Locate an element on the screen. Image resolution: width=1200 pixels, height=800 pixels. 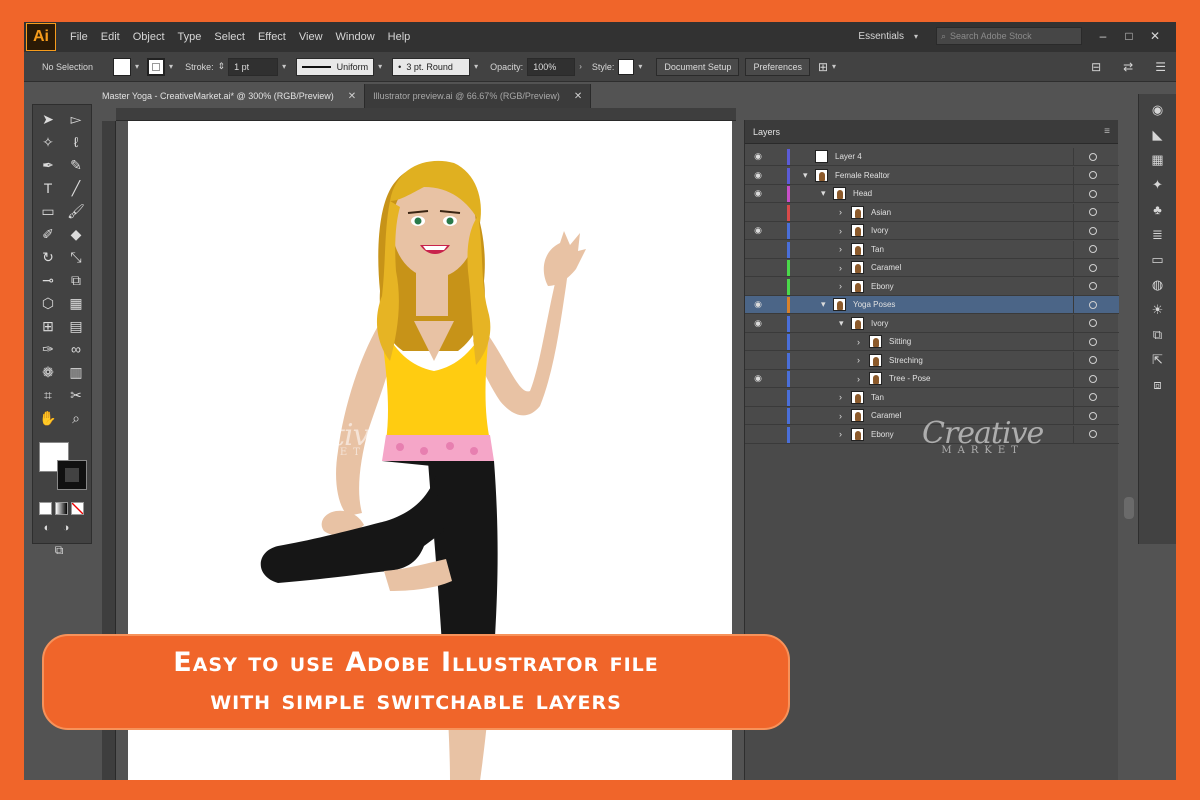
transparency-icon: ◍ is located at coordinates (1158, 285).